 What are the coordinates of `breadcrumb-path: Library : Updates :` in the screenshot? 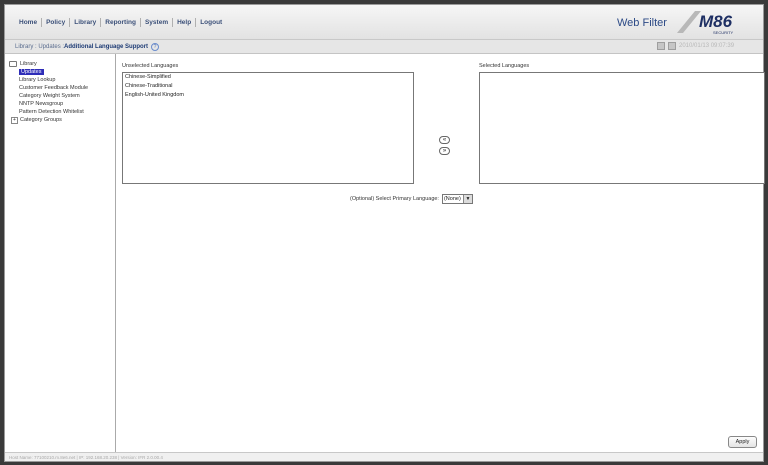 It's located at (40, 47).